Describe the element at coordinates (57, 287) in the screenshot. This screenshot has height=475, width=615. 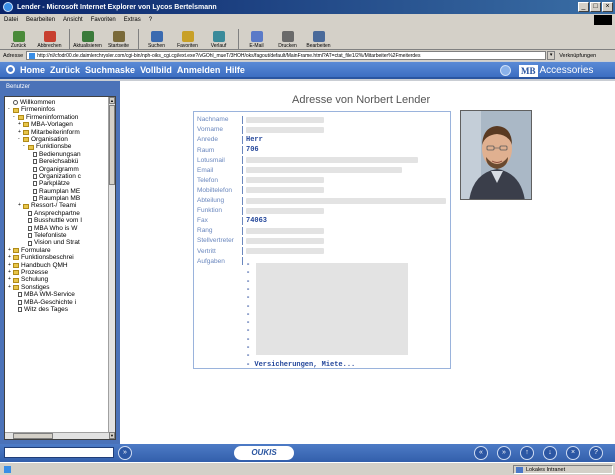
I see `tree-item: + Sonstiges` at that location.